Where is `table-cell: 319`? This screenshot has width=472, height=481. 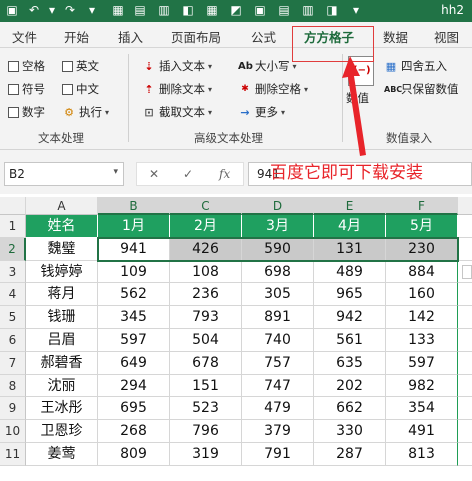 table-cell: 319 is located at coordinates (206, 454).